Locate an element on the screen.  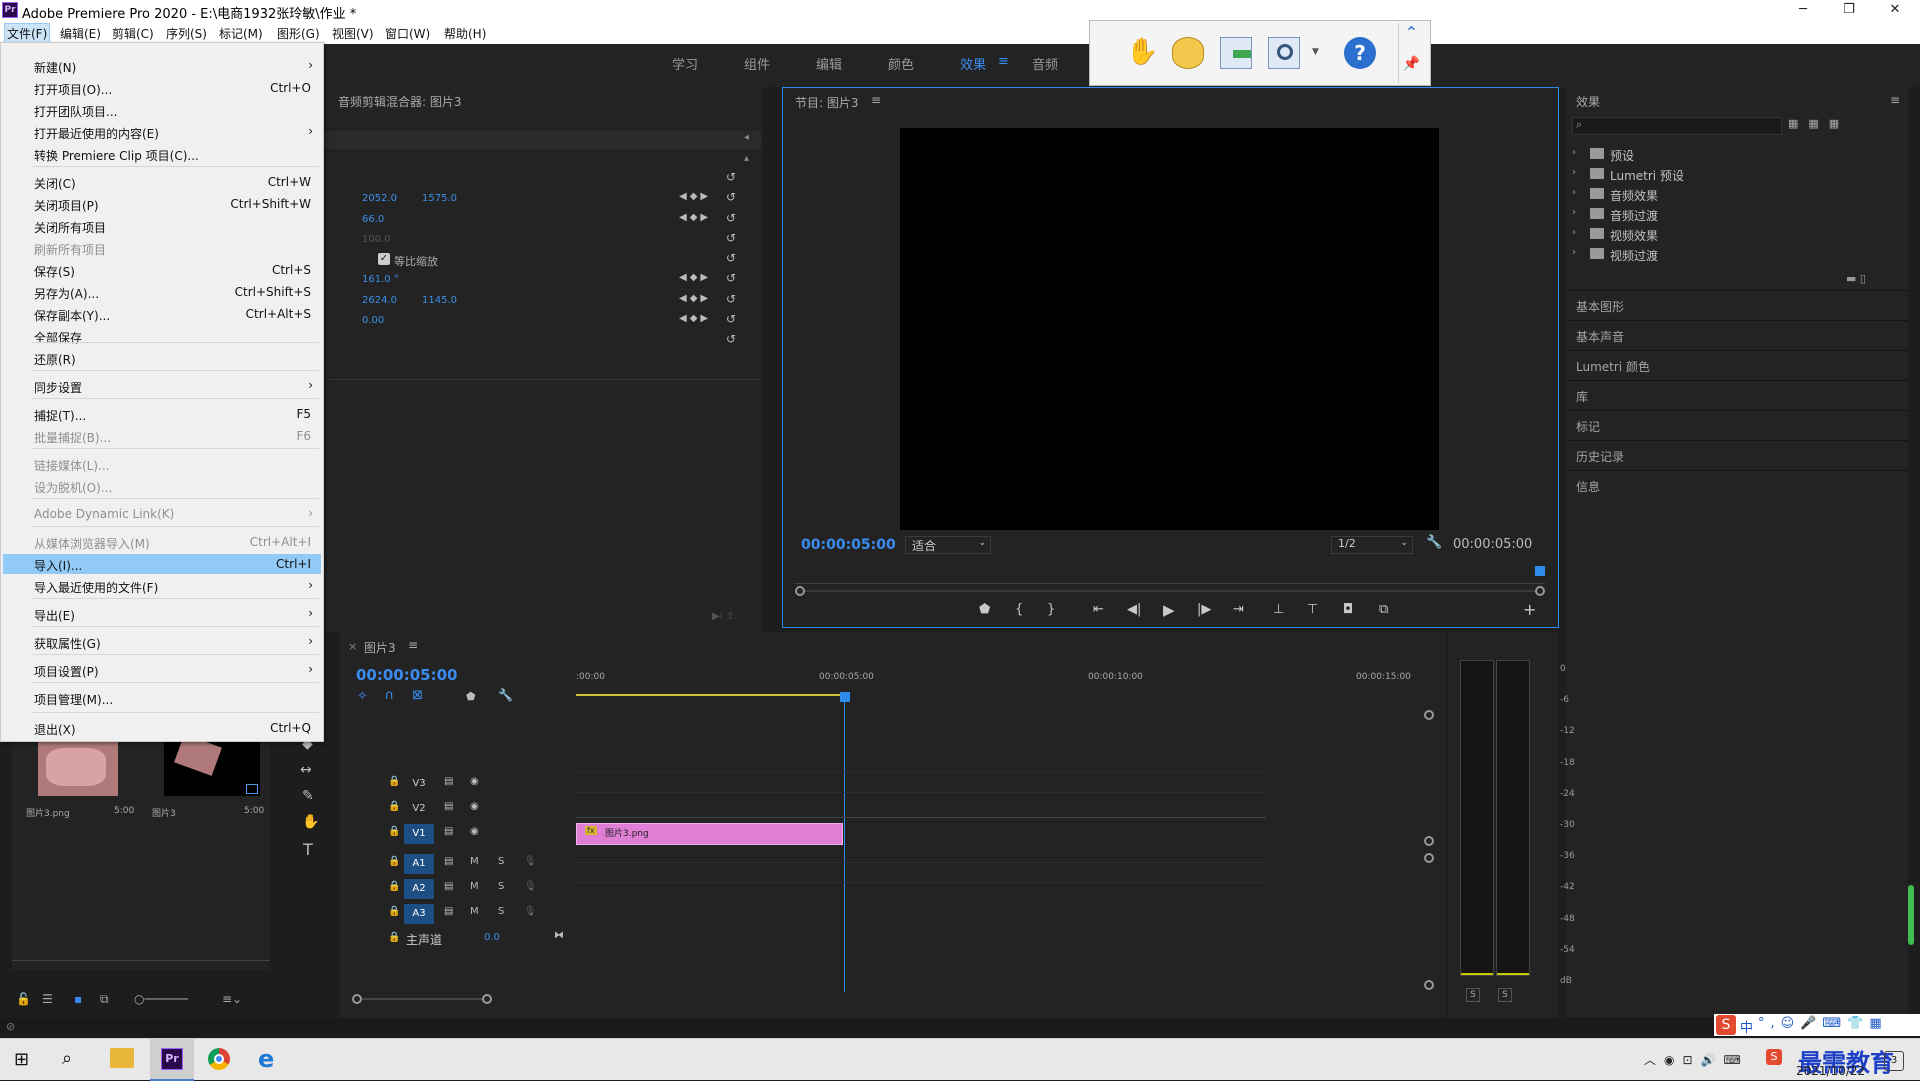
step-forward-icon: |▶ is located at coordinates (1204, 609).